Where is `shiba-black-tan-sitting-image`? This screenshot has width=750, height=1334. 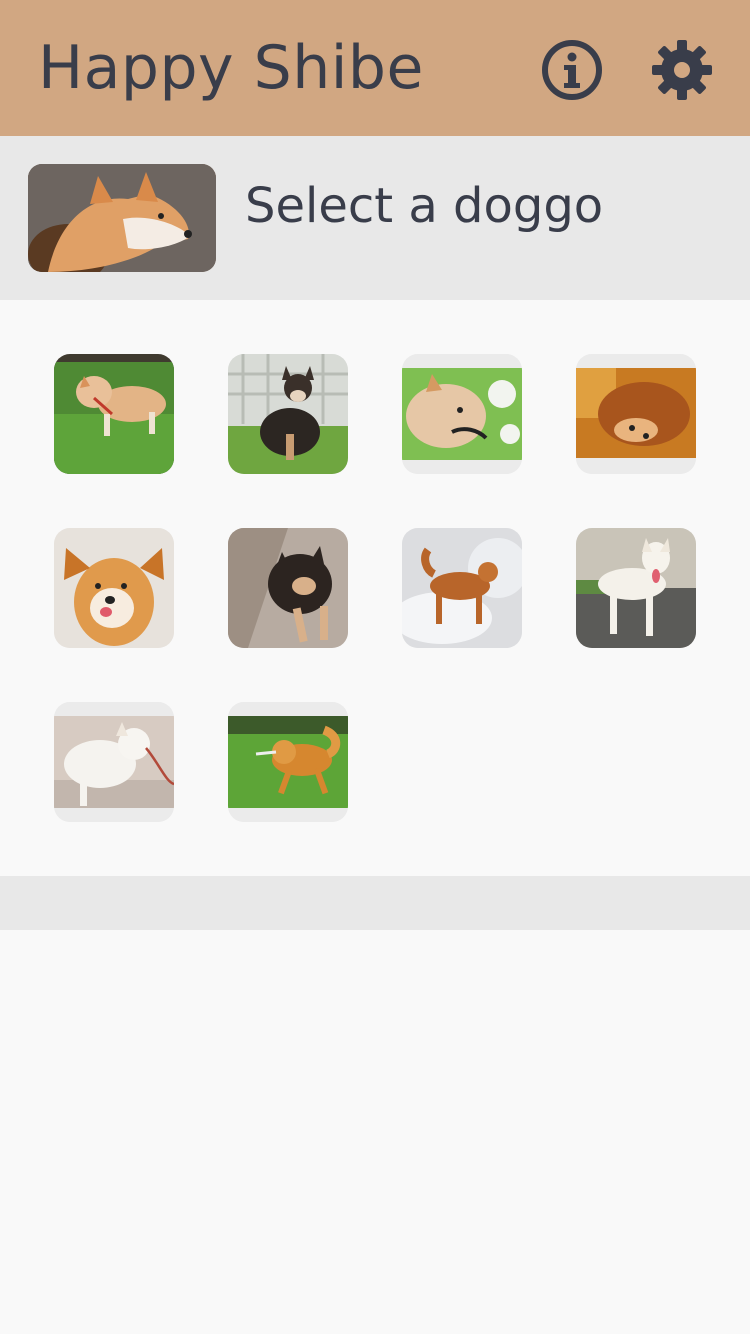 shiba-black-tan-sitting-image is located at coordinates (288, 414).